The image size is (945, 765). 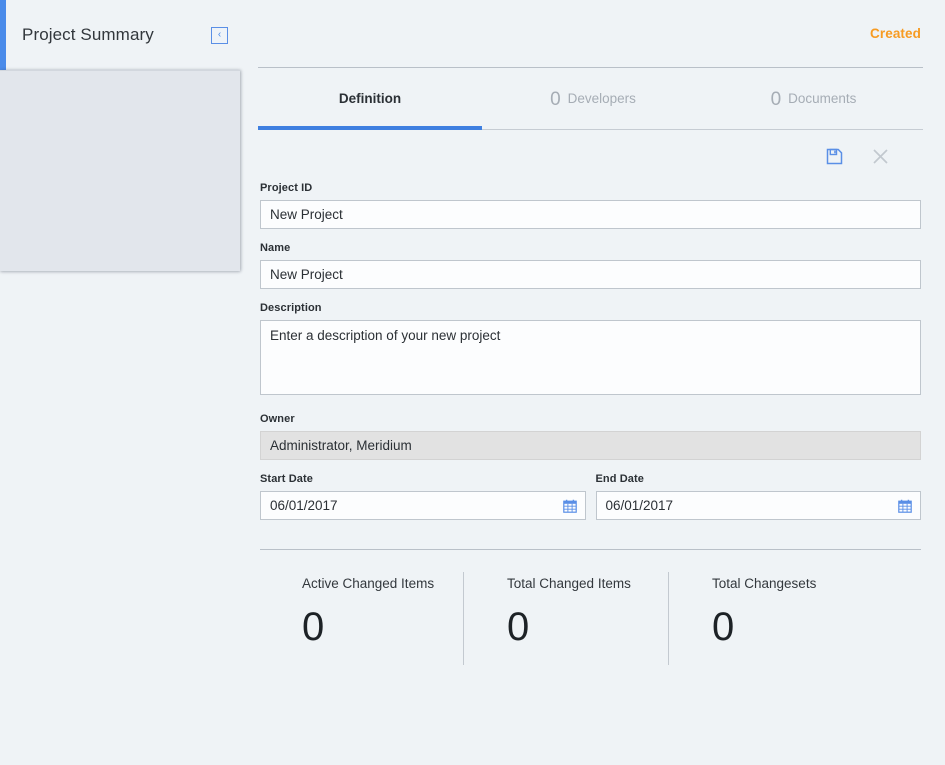 I want to click on field-name: Name, so click(x=590, y=265).